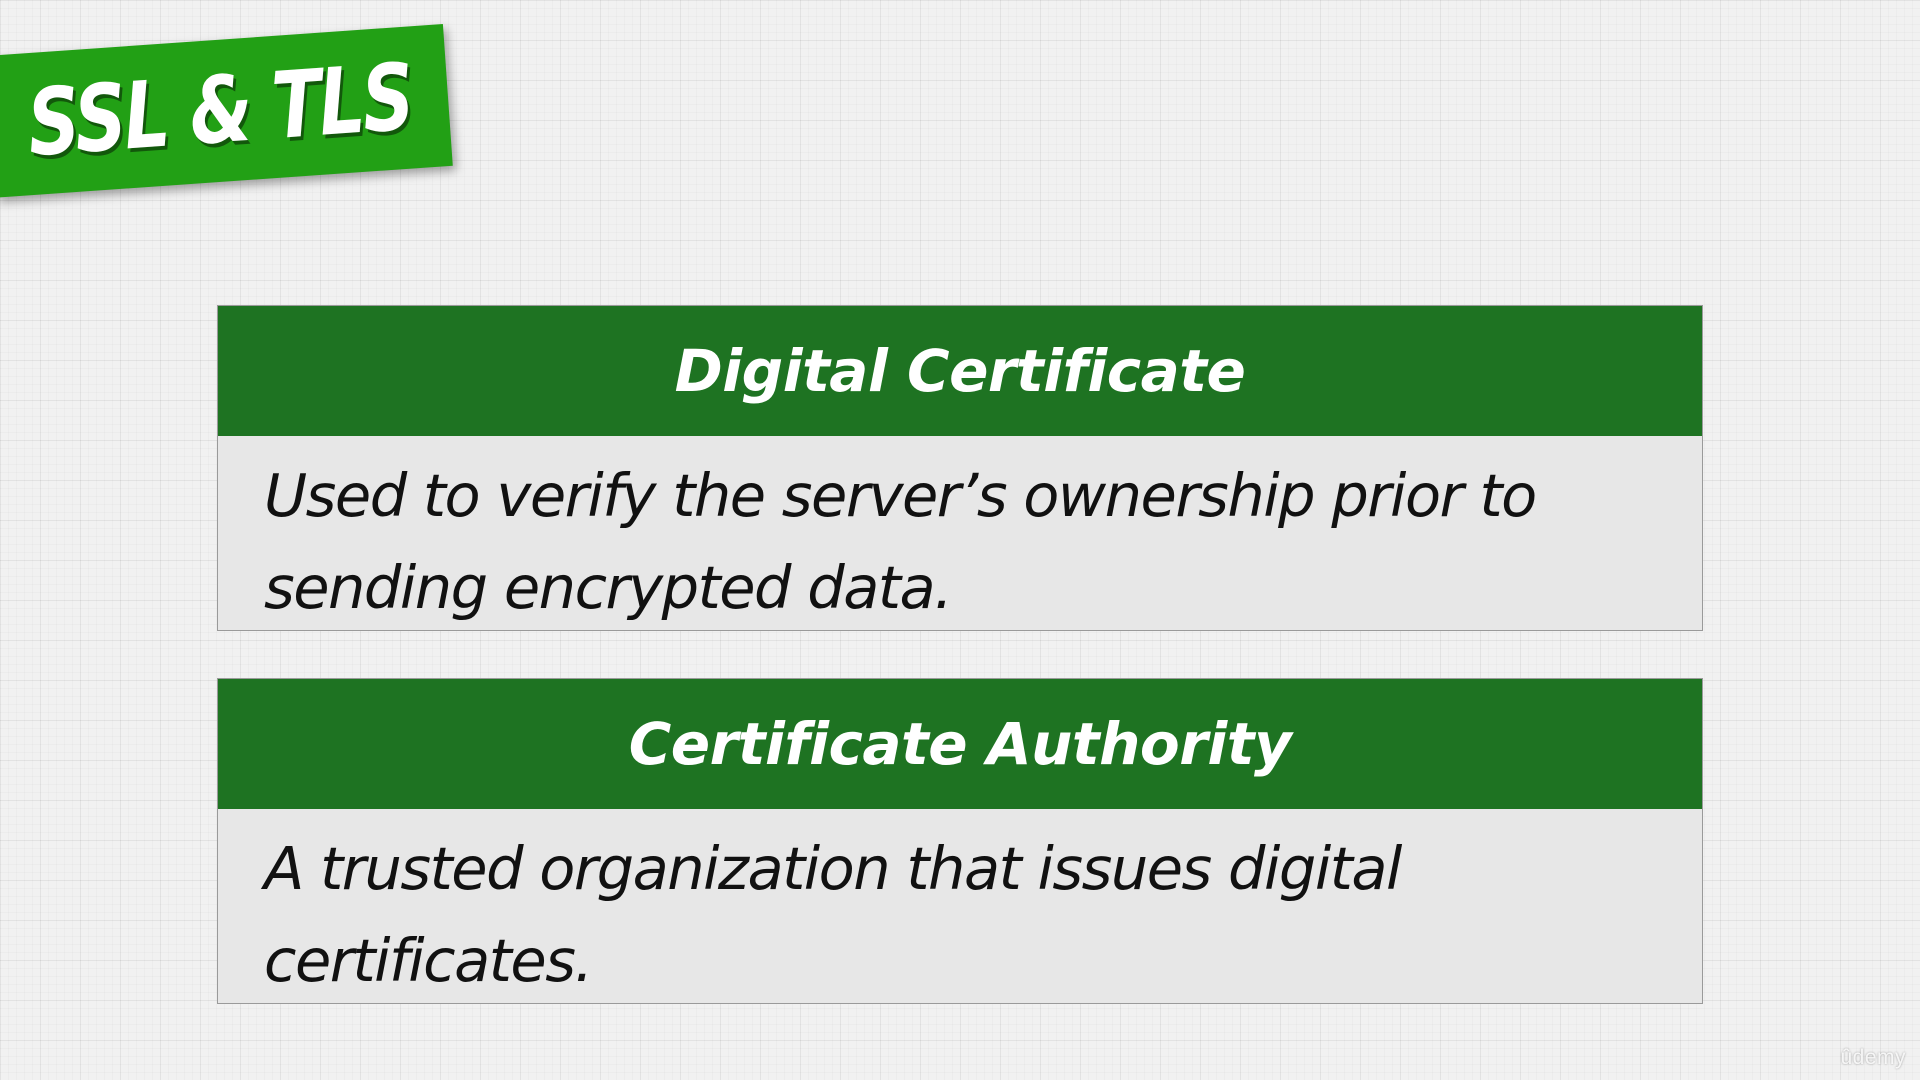 Image resolution: width=1920 pixels, height=1080 pixels. I want to click on slide-title: SSL & TLS, so click(219, 110).